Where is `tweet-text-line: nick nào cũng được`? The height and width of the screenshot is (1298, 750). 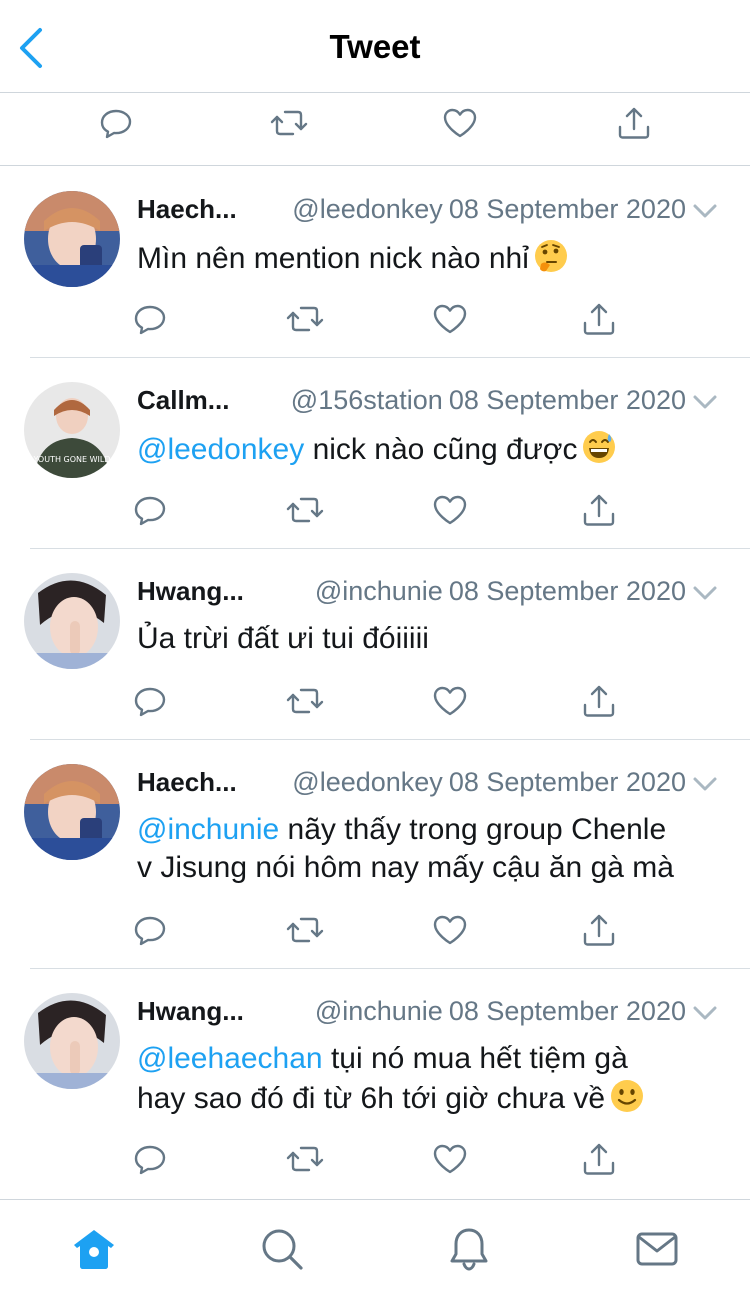 tweet-text-line: nick nào cũng được is located at coordinates (441, 449).